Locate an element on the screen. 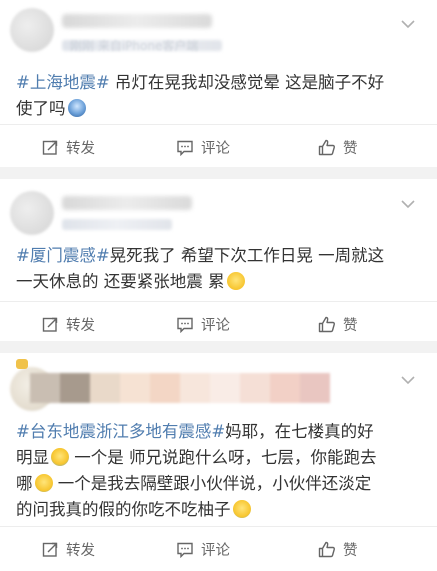 The width and height of the screenshot is (437, 571). crying-face-emoji-icon is located at coordinates (60, 457).